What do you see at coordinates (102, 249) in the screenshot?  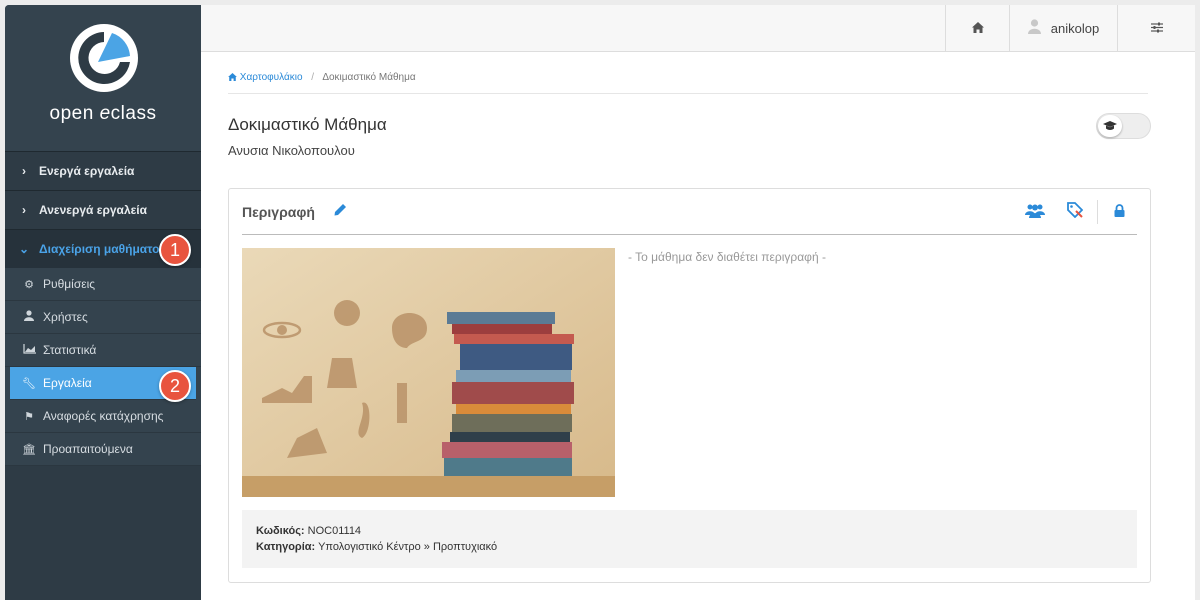 I see `sidebar-section-label: Διαχείριση μαθήματος` at bounding box center [102, 249].